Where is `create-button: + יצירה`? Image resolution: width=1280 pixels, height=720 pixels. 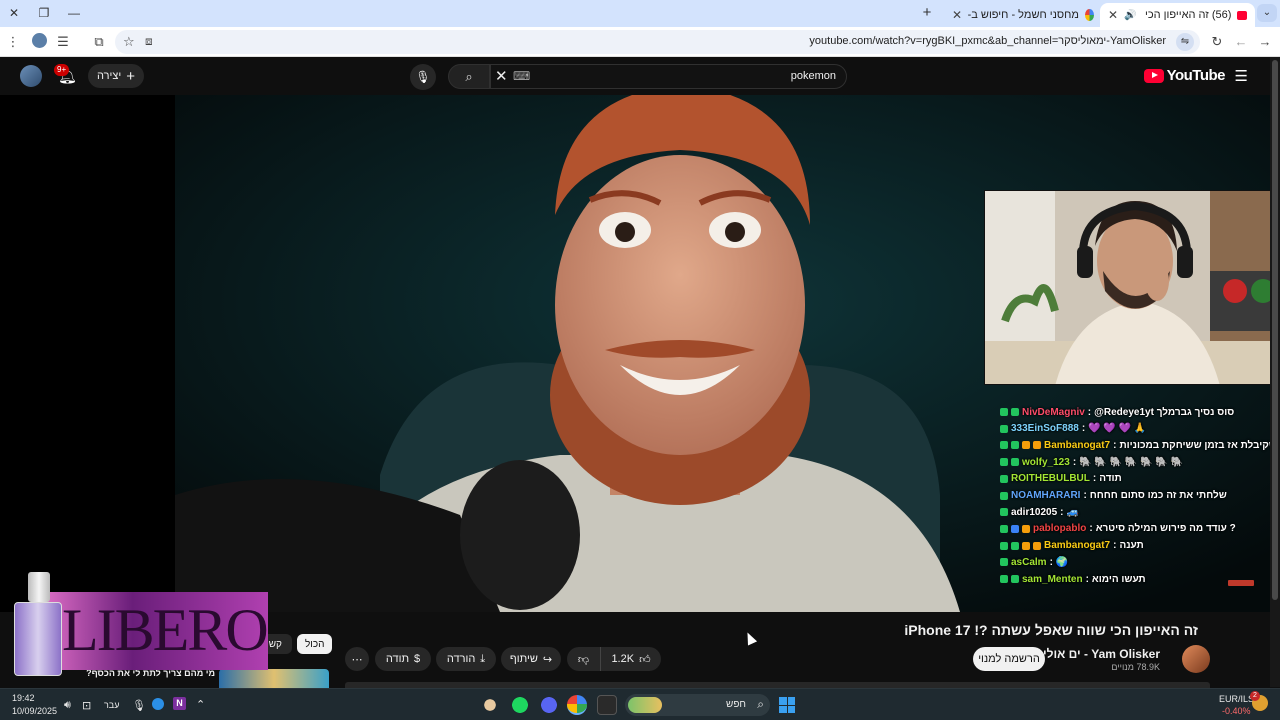 create-button: + יצירה is located at coordinates (116, 76).